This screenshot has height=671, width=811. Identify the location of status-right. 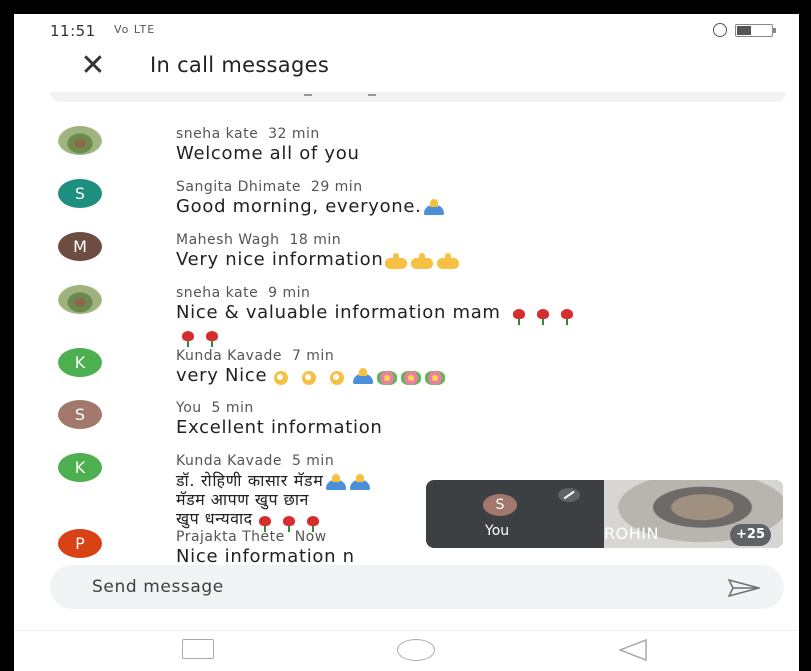
(744, 30).